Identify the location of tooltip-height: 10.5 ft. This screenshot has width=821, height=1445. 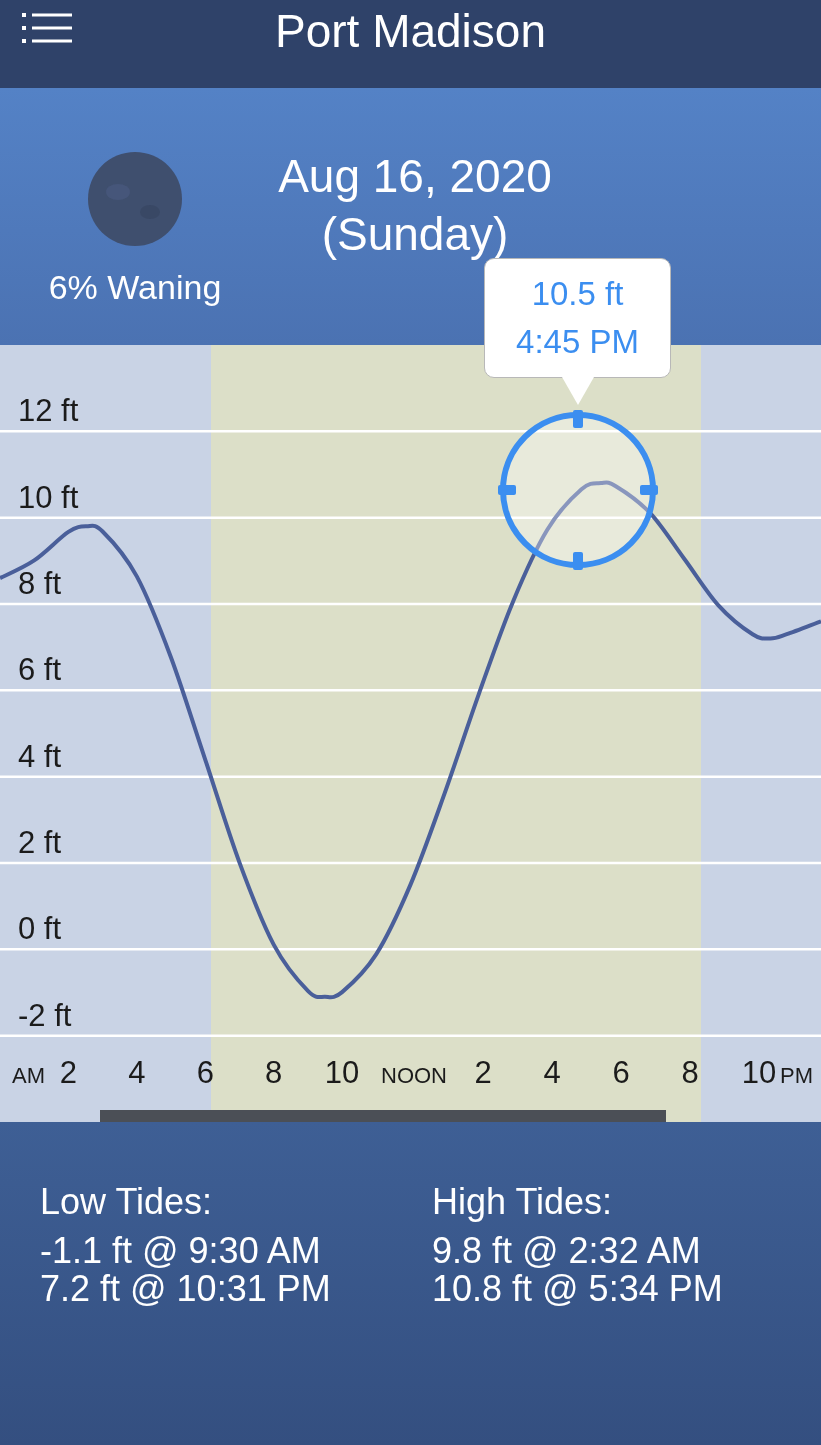
(577, 294).